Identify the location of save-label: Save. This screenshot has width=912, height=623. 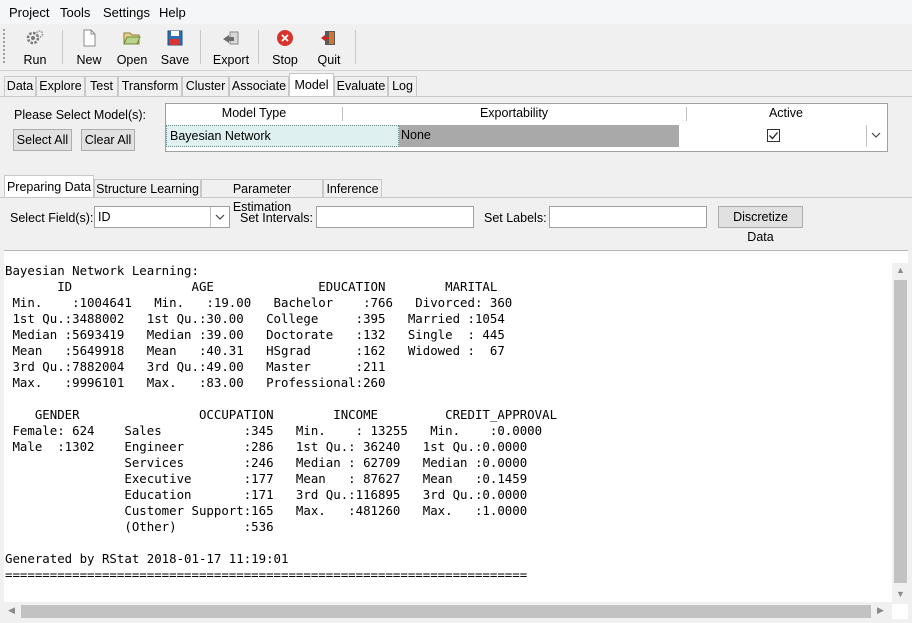
(175, 60).